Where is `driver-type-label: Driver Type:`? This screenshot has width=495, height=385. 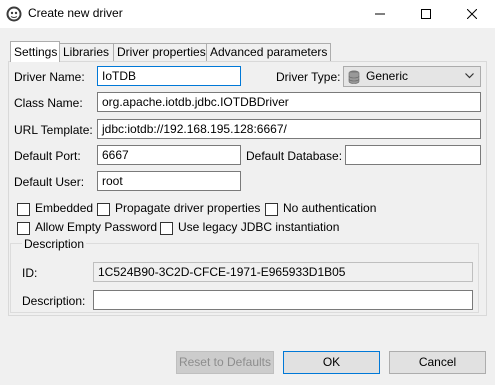 driver-type-label: Driver Type: is located at coordinates (308, 77).